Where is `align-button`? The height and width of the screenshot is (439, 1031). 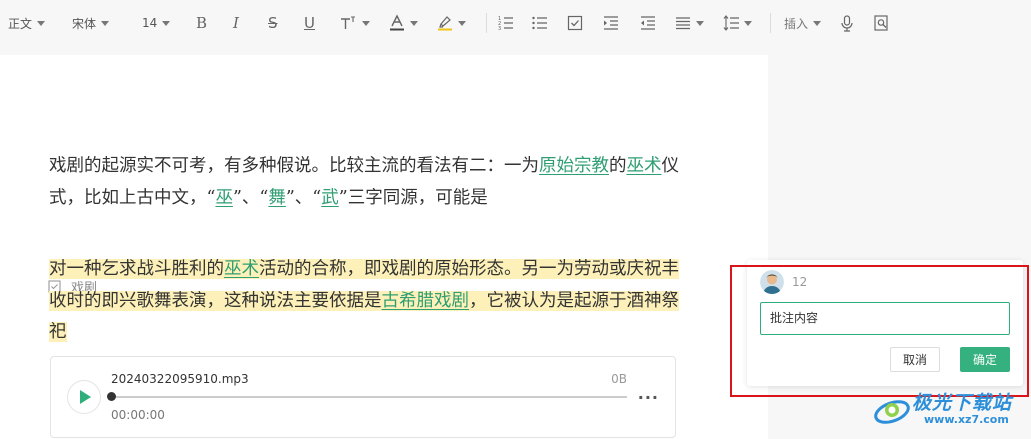
align-button is located at coordinates (689, 23).